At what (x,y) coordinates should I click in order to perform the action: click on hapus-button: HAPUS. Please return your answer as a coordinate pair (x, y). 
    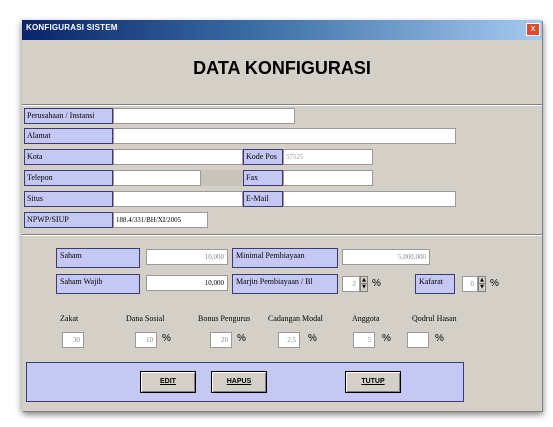
    Looking at the image, I should click on (239, 382).